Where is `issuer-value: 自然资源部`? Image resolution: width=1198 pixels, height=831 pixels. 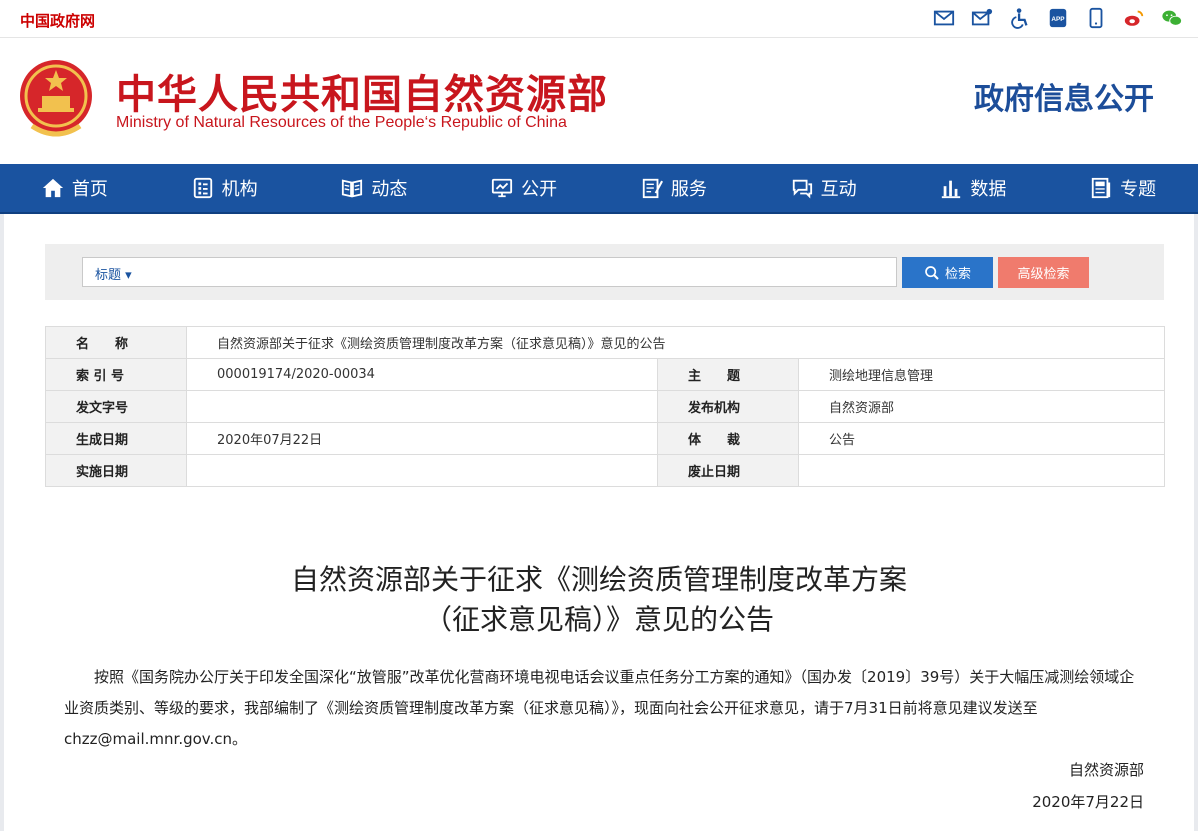
issuer-value: 自然资源部 is located at coordinates (981, 406).